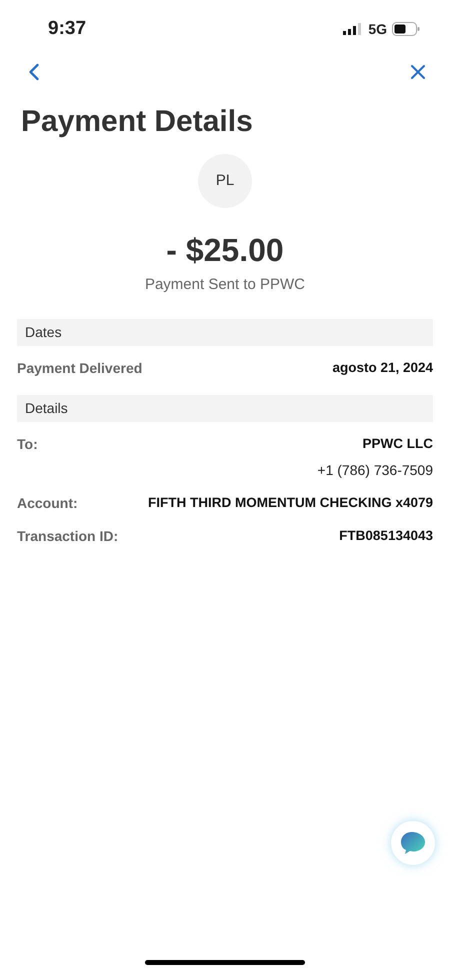 The image size is (450, 975). I want to click on chat-button, so click(413, 843).